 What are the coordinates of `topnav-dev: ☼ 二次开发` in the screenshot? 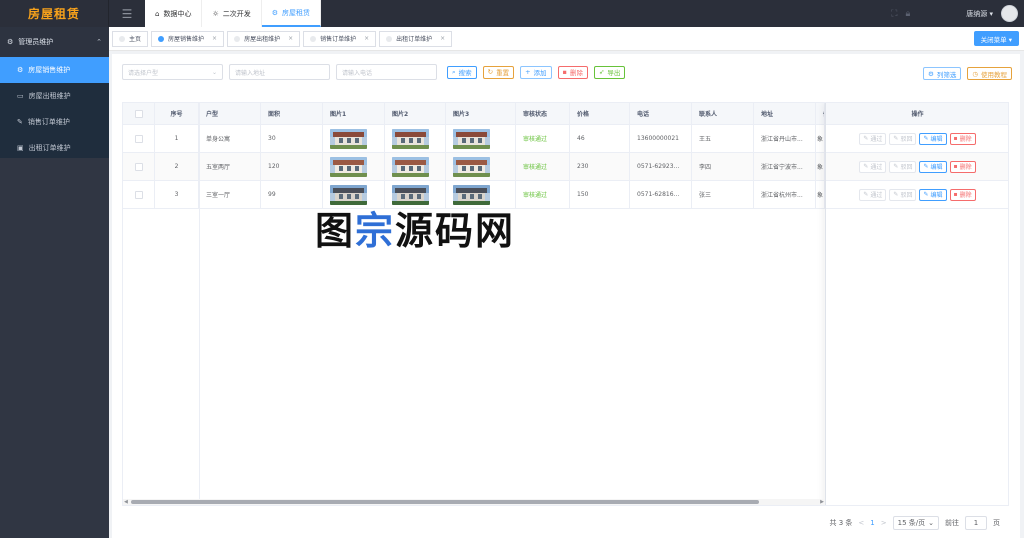 It's located at (232, 13).